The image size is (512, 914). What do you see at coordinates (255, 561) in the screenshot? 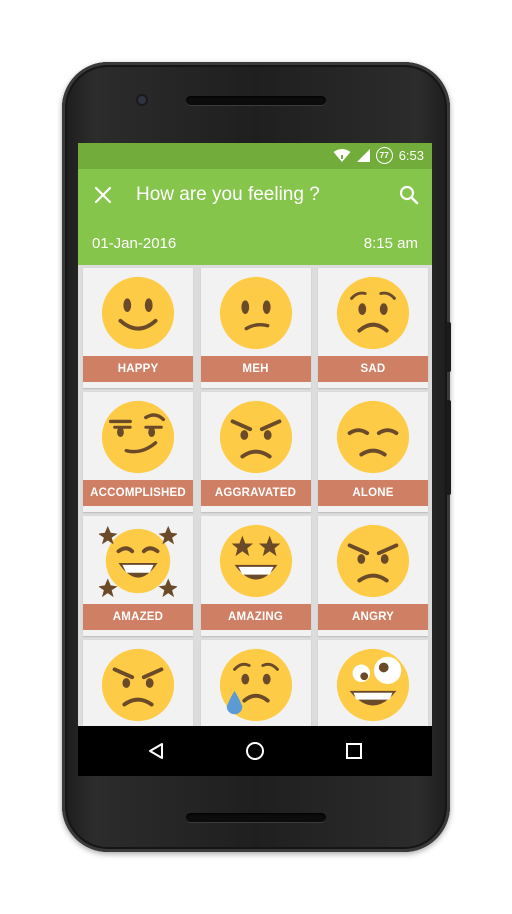
I see `star-eyes-face-icon` at bounding box center [255, 561].